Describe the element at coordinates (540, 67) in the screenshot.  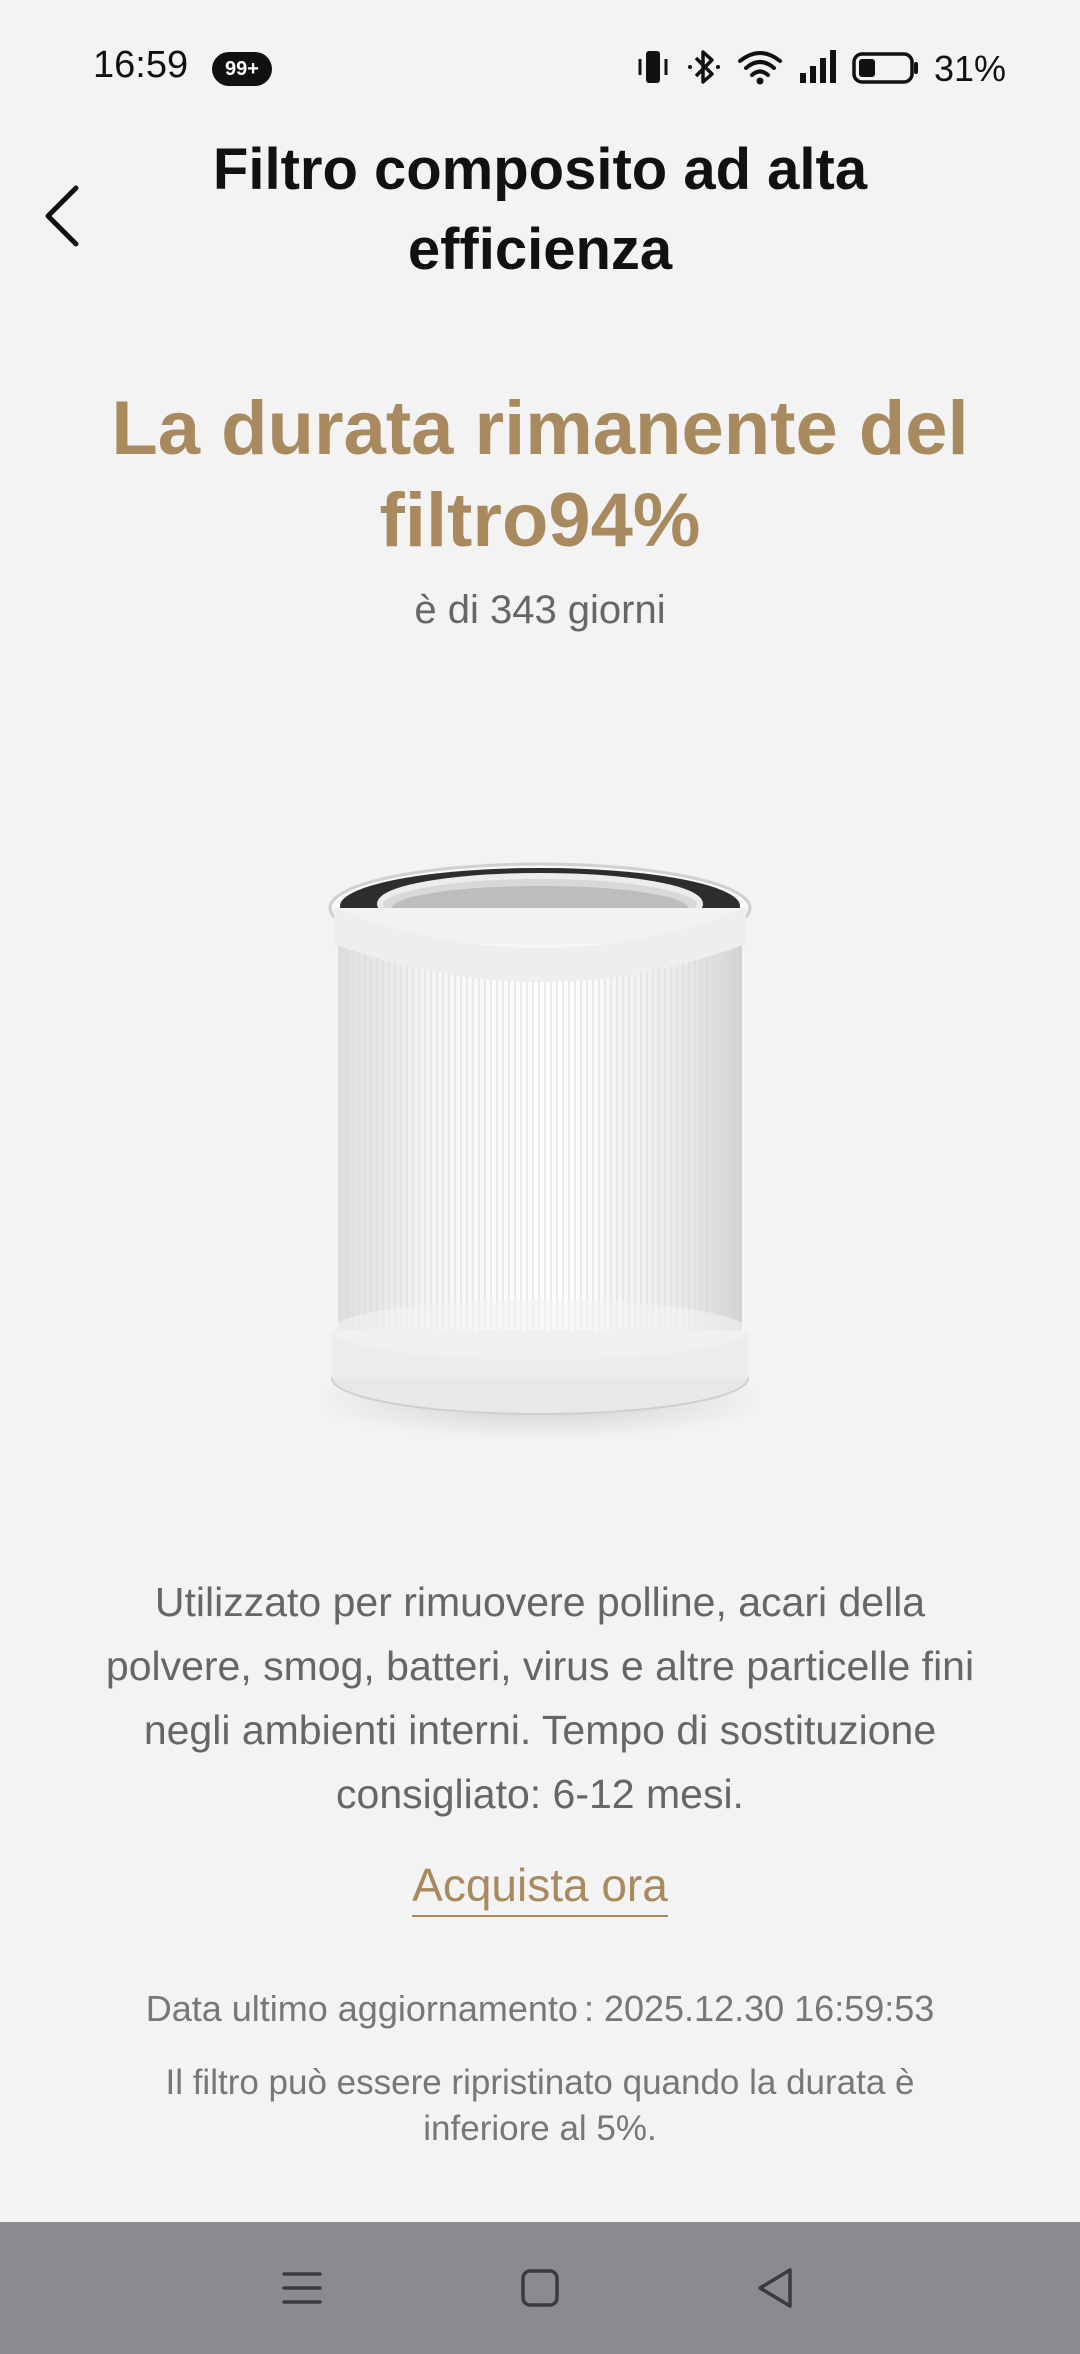
I see `status-bar: 16:59 99+ 31%` at that location.